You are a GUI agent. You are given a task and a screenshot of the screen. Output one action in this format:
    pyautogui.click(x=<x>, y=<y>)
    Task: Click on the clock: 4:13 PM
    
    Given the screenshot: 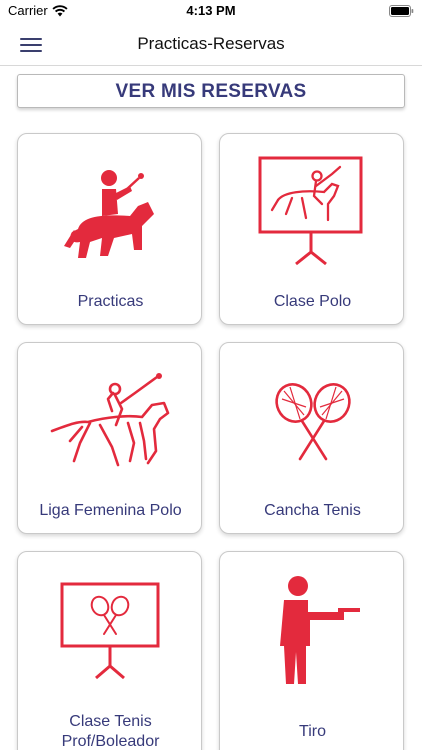 What is the action you would take?
    pyautogui.click(x=211, y=10)
    